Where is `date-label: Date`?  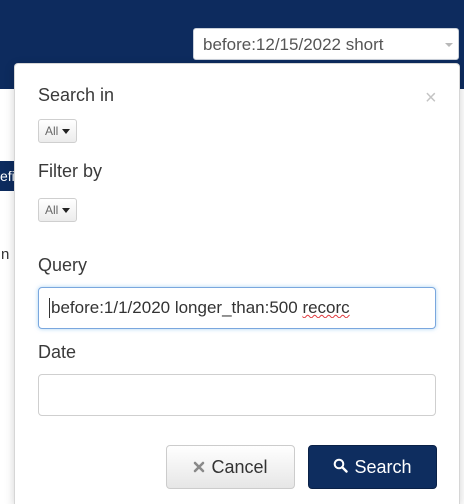 date-label: Date is located at coordinates (57, 352).